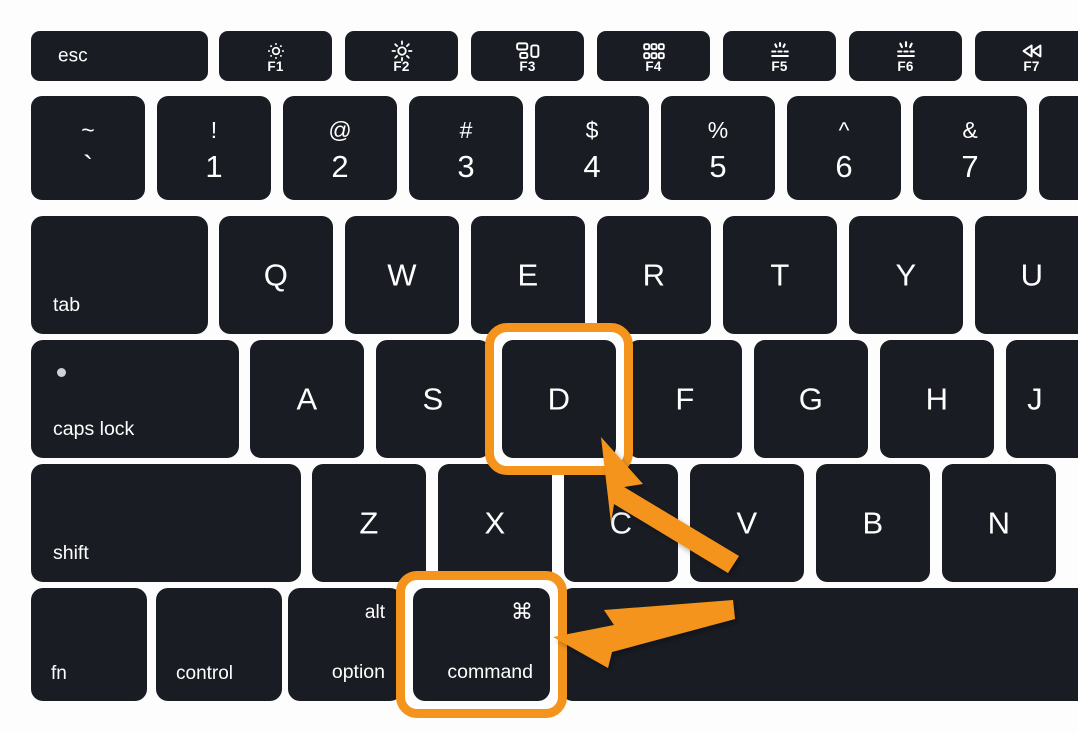 This screenshot has height=732, width=1078. What do you see at coordinates (779, 56) in the screenshot?
I see `key-f5: F5` at bounding box center [779, 56].